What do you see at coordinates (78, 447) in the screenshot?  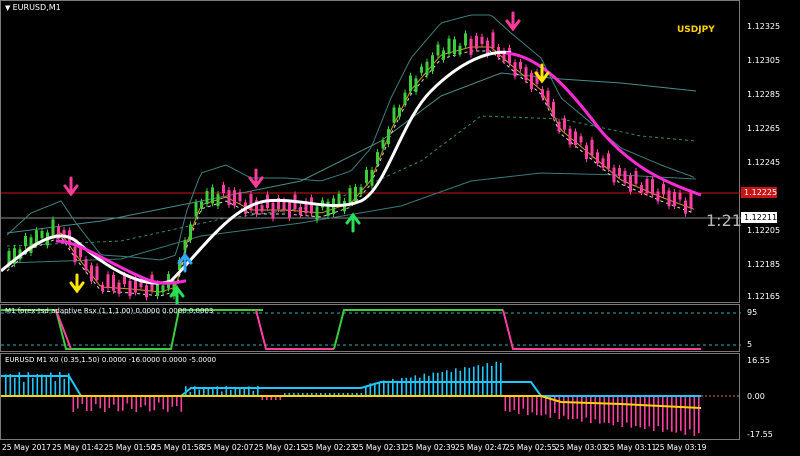 I see `time-label: 25 May 01:42` at bounding box center [78, 447].